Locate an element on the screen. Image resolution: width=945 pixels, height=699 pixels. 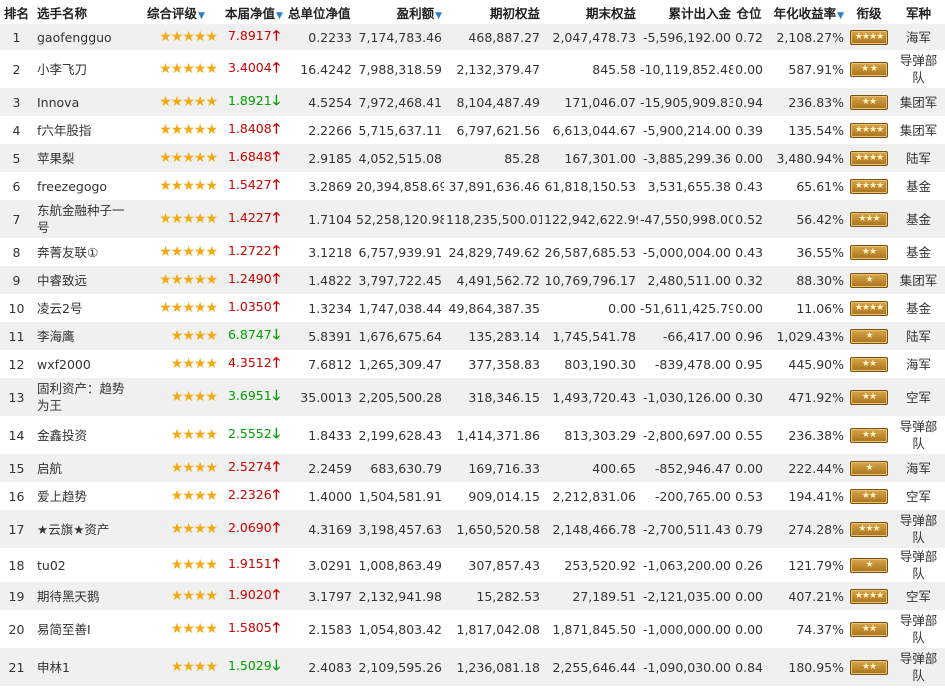
army-cell: 基金 is located at coordinates (918, 308).